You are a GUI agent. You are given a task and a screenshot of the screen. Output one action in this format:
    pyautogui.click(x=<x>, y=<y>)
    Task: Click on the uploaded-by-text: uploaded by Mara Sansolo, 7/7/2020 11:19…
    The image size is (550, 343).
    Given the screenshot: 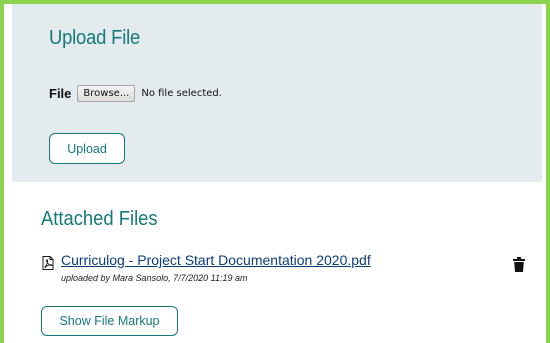 What is the action you would take?
    pyautogui.click(x=154, y=278)
    